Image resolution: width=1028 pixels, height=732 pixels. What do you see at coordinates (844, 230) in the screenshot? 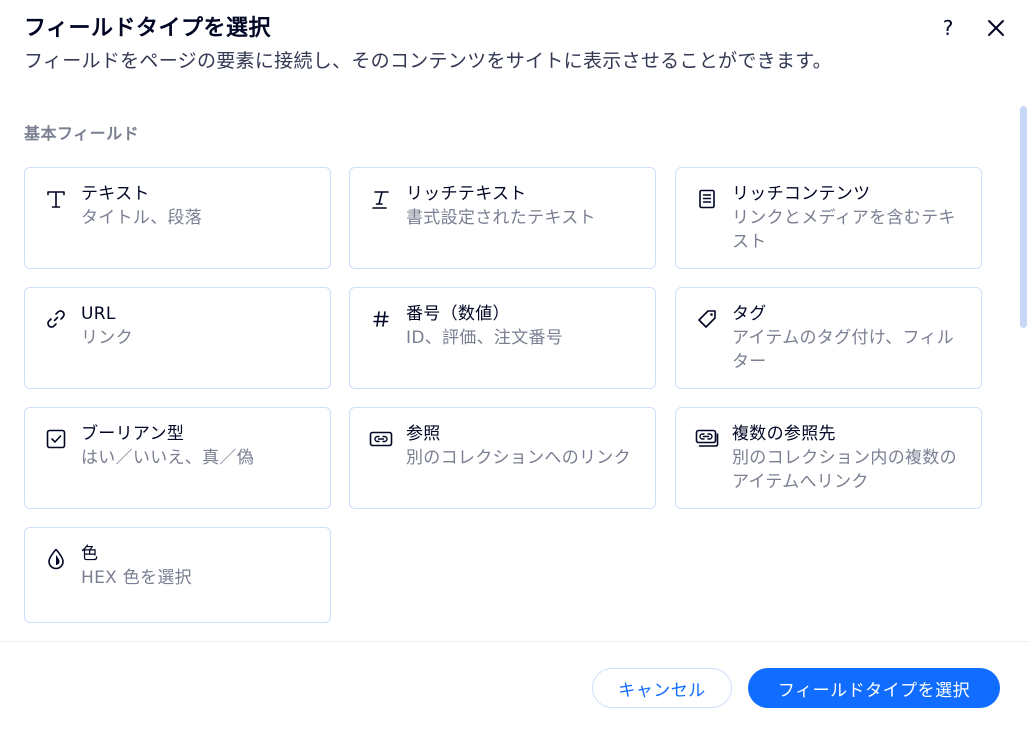
I see `field-description: リンクとメディアを含むテキスト` at bounding box center [844, 230].